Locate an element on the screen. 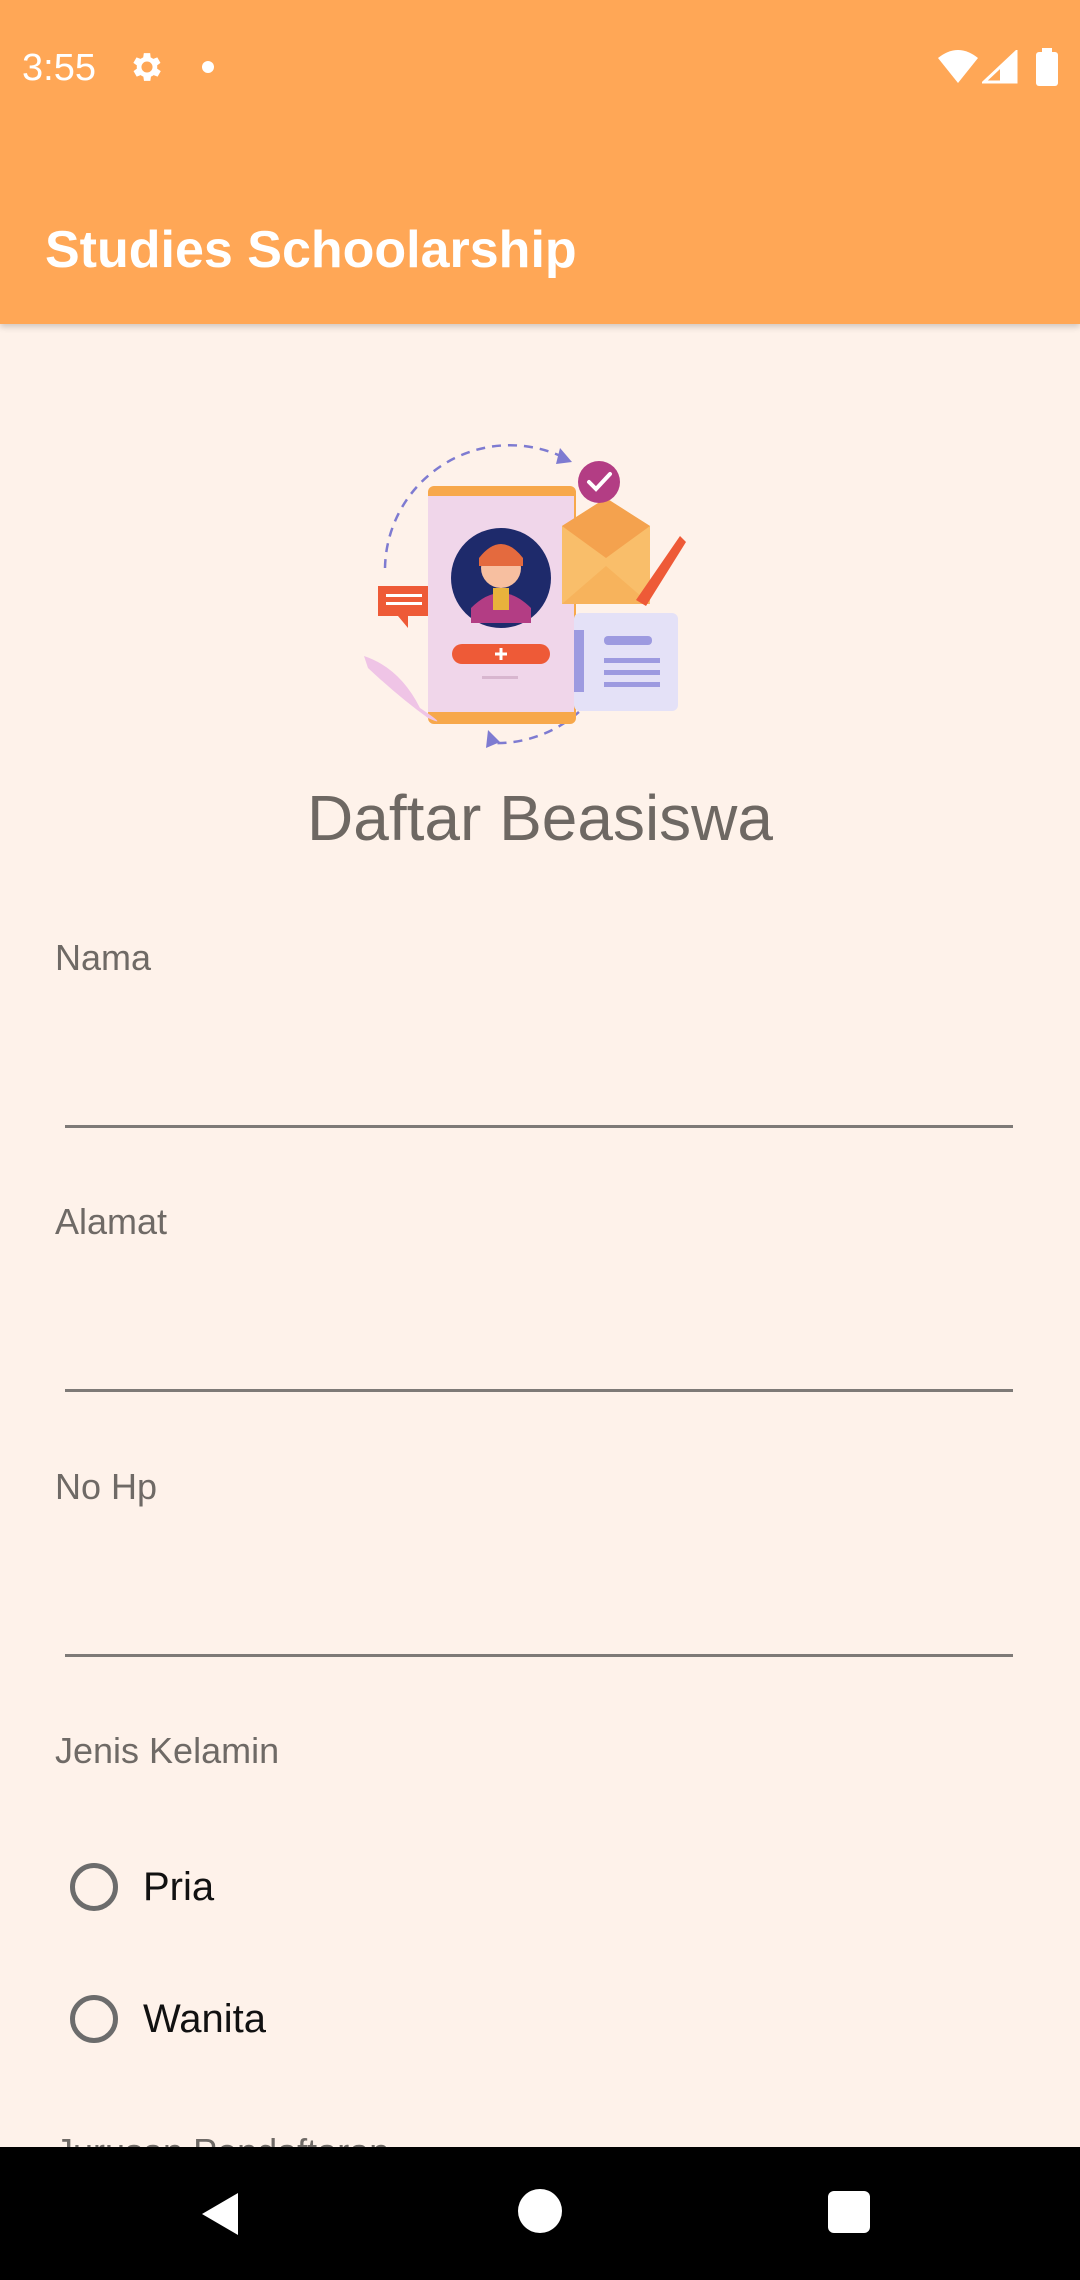  app-title: Studies Schoolarship is located at coordinates (311, 250).